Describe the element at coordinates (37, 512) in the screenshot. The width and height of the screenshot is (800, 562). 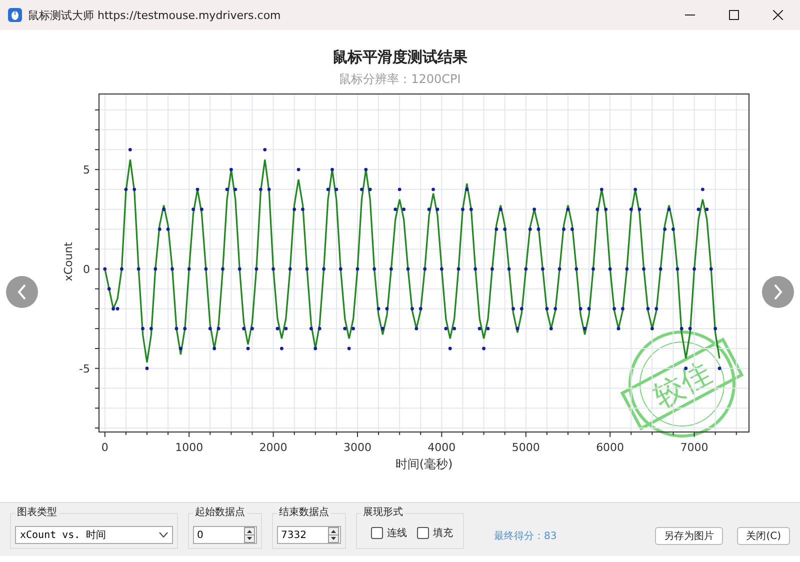
I see `group-label: 图表类型` at that location.